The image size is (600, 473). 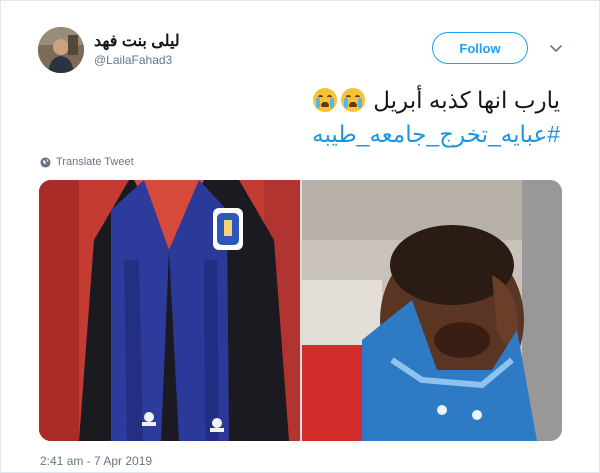 I want to click on translate-tweet-link: Translate Tweet, so click(x=87, y=162).